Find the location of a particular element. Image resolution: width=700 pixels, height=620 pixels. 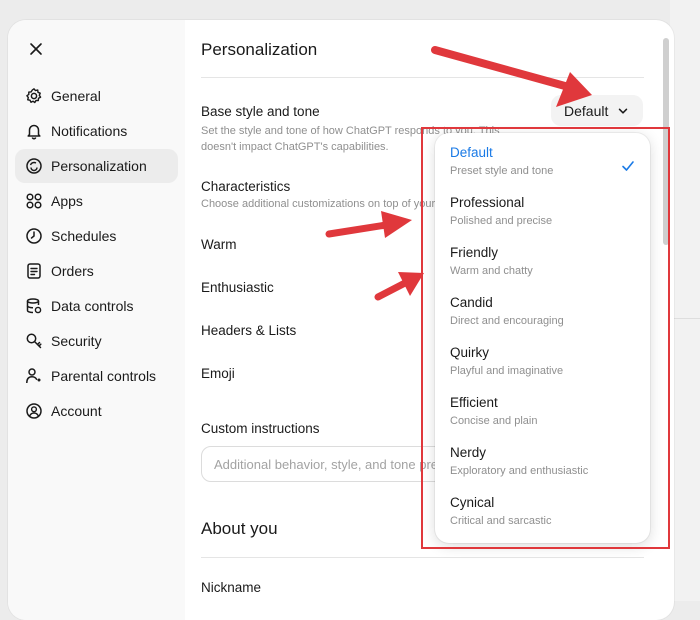

sidebar-item-label: Data controls is located at coordinates (92, 306).